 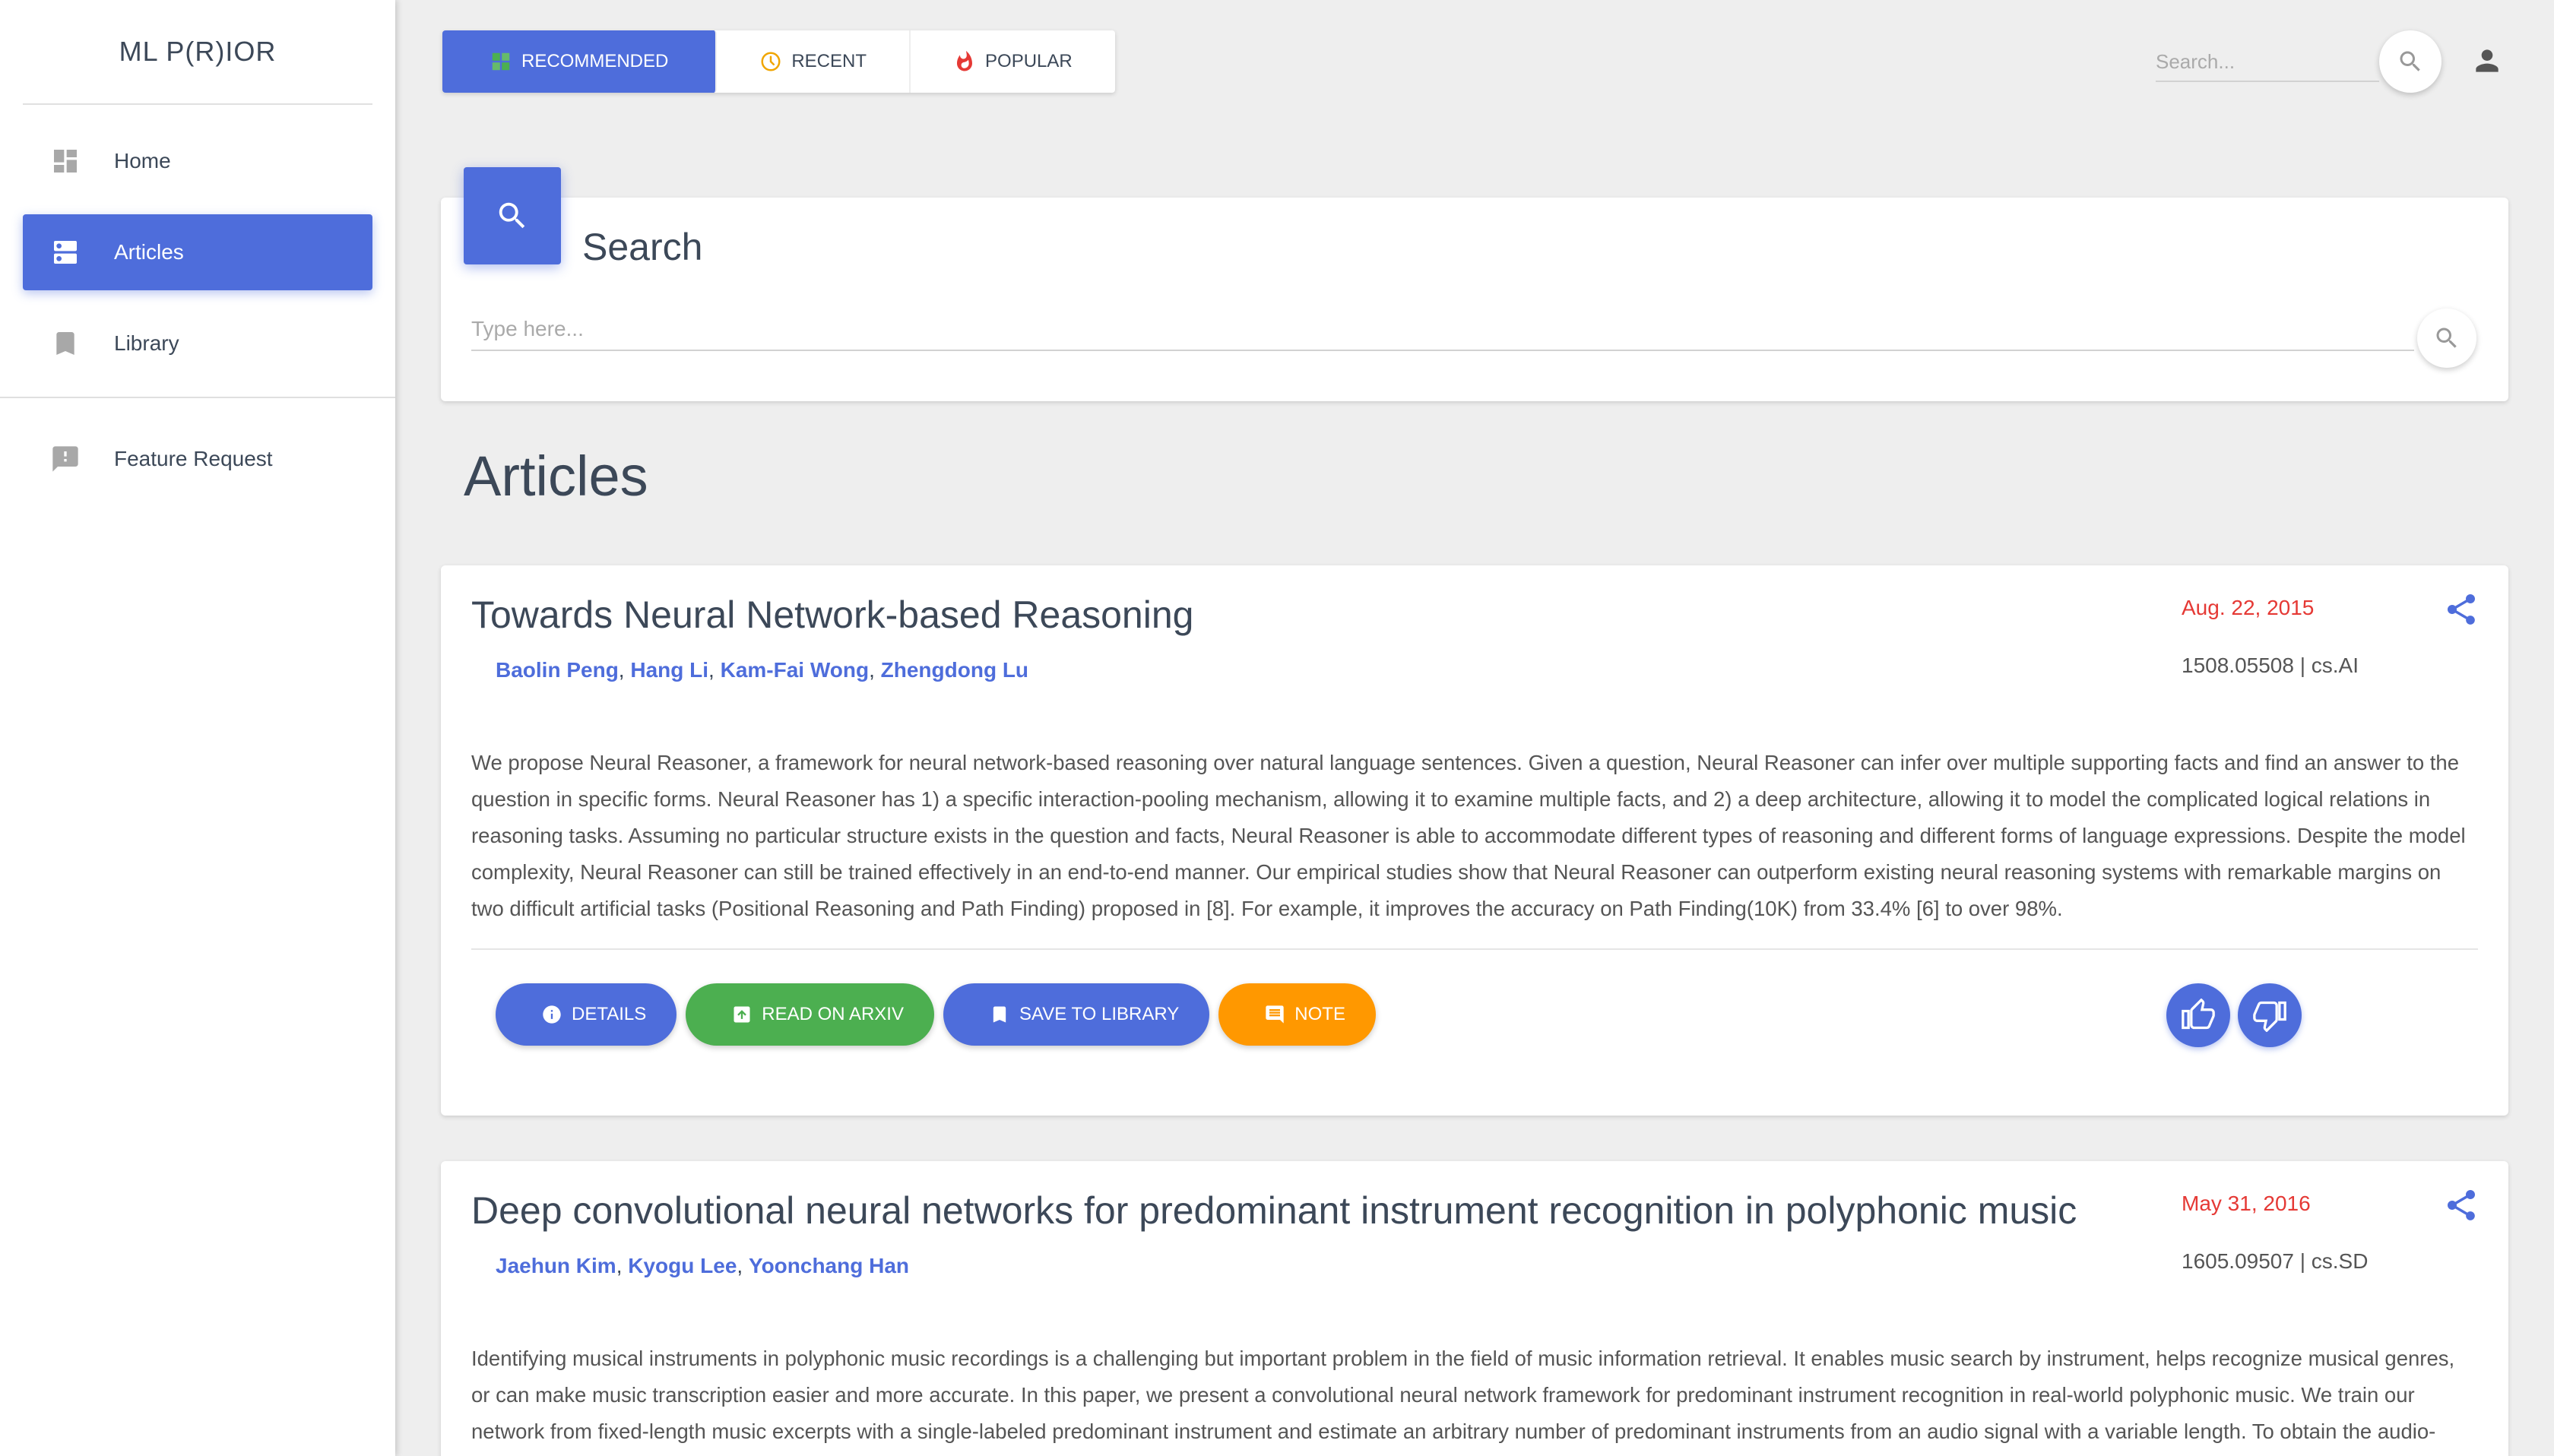 I want to click on save-to-library-button: SAVE TO LIBRARY, so click(x=1076, y=1014).